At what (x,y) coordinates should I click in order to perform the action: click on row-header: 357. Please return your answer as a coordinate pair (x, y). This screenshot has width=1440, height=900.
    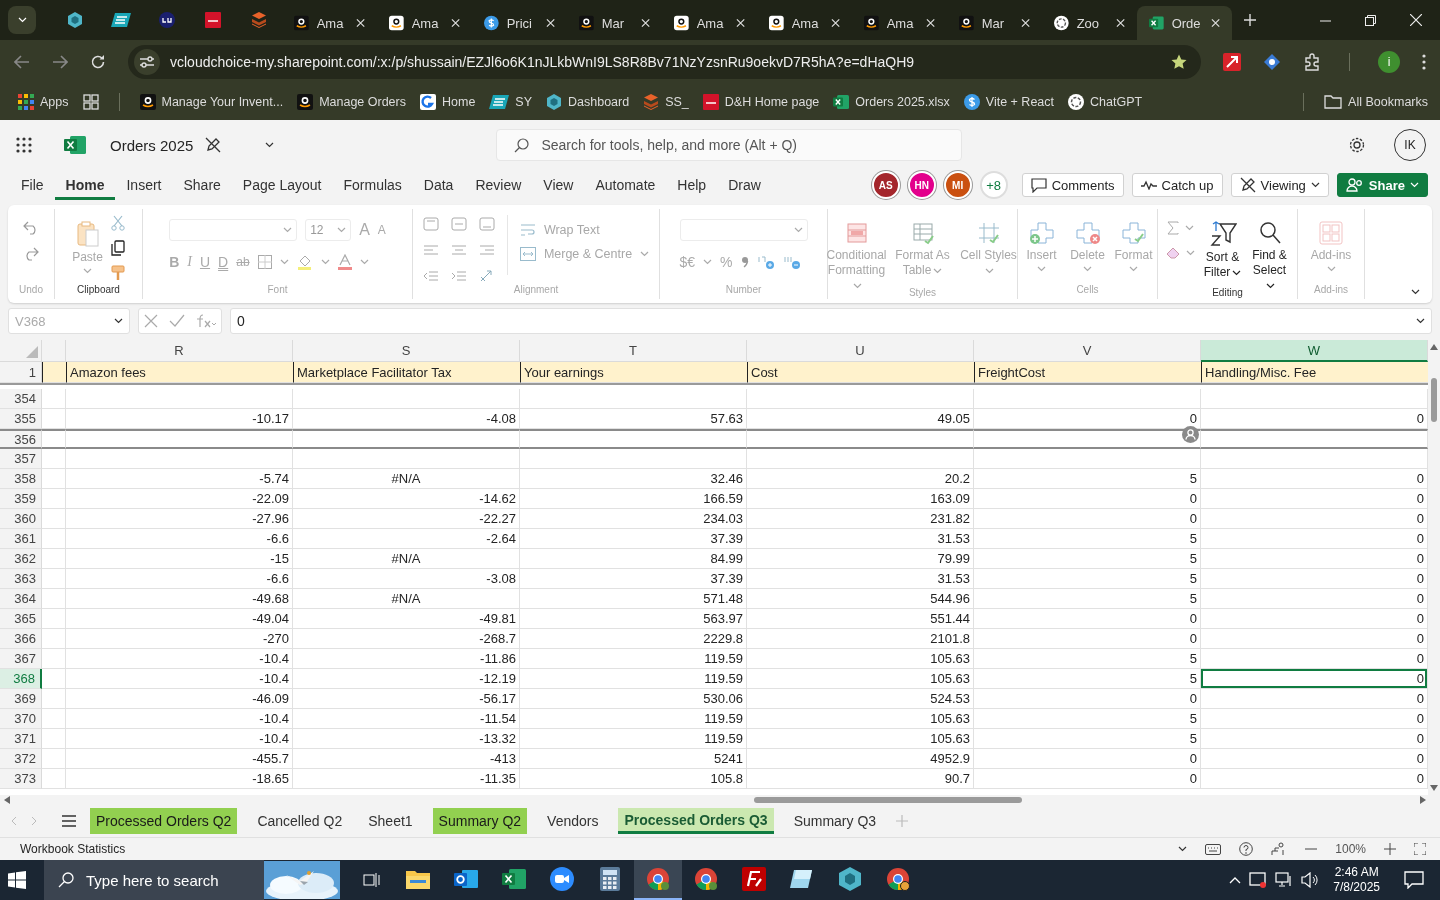
    Looking at the image, I should click on (21, 459).